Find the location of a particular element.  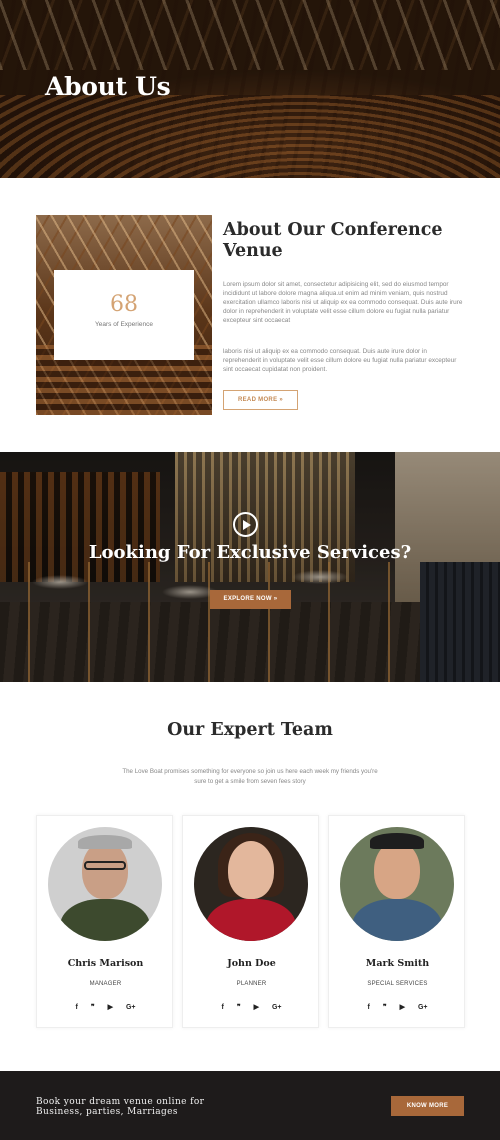

venue-image: 68 Years of Experience is located at coordinates (124, 315).